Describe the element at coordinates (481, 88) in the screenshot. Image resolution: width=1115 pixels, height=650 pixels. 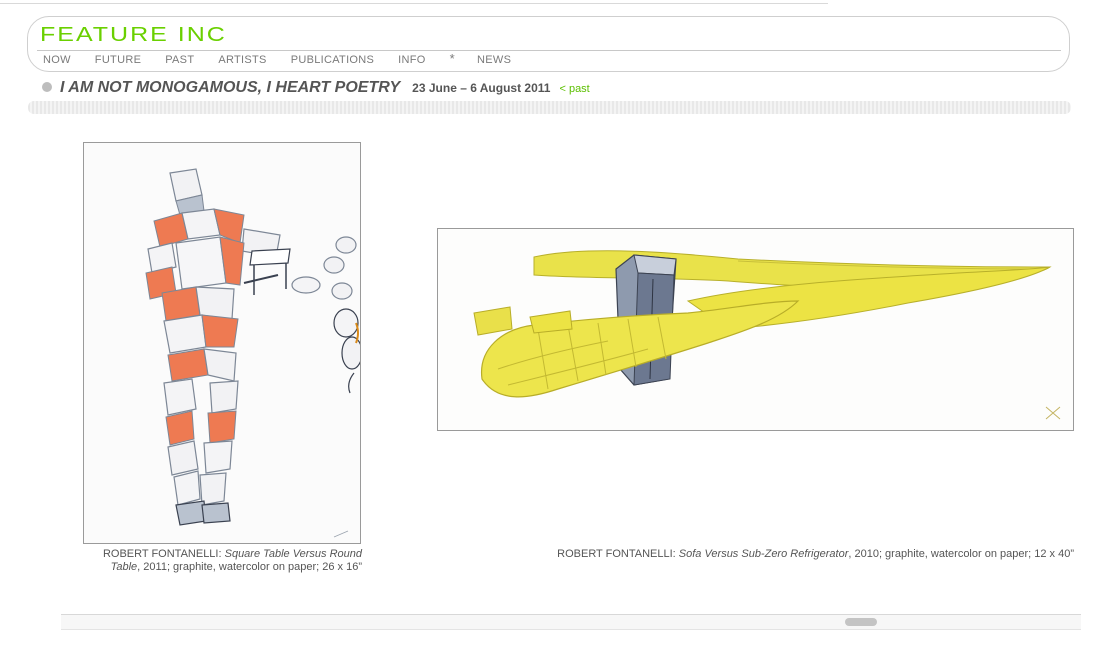
I see `show-dates: 23 June – 6 August 2011` at that location.